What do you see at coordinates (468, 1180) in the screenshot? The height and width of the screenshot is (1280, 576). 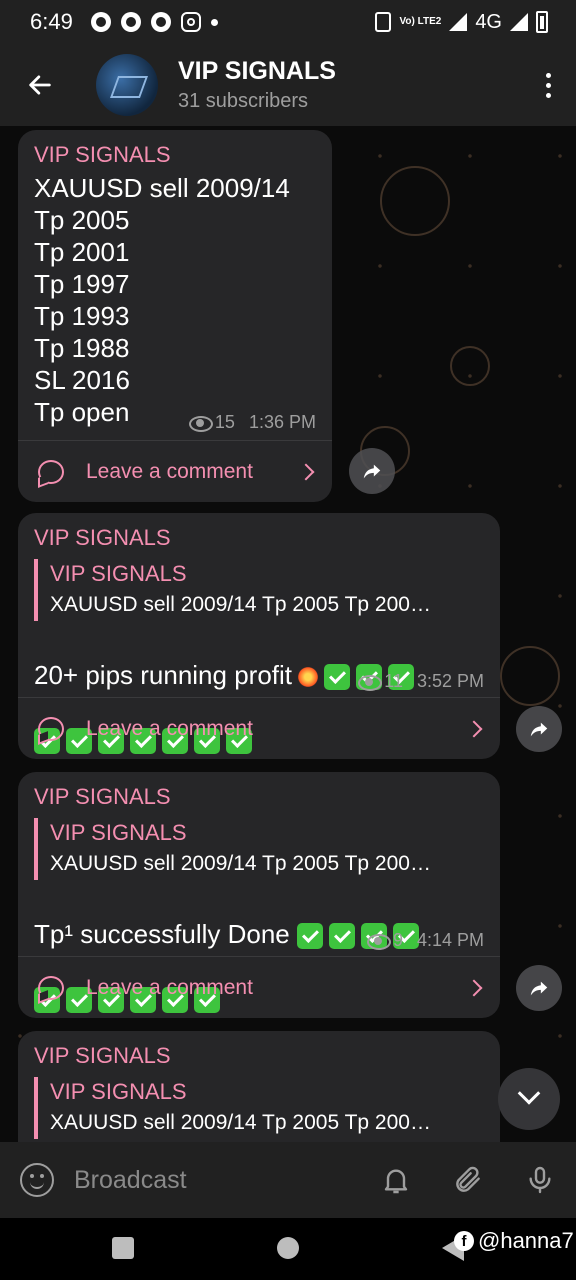 I see `attach-paperclip-icon` at bounding box center [468, 1180].